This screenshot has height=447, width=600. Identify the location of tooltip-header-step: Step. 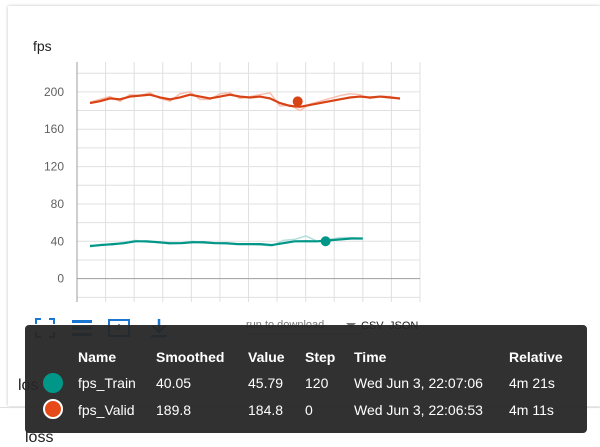
(320, 357).